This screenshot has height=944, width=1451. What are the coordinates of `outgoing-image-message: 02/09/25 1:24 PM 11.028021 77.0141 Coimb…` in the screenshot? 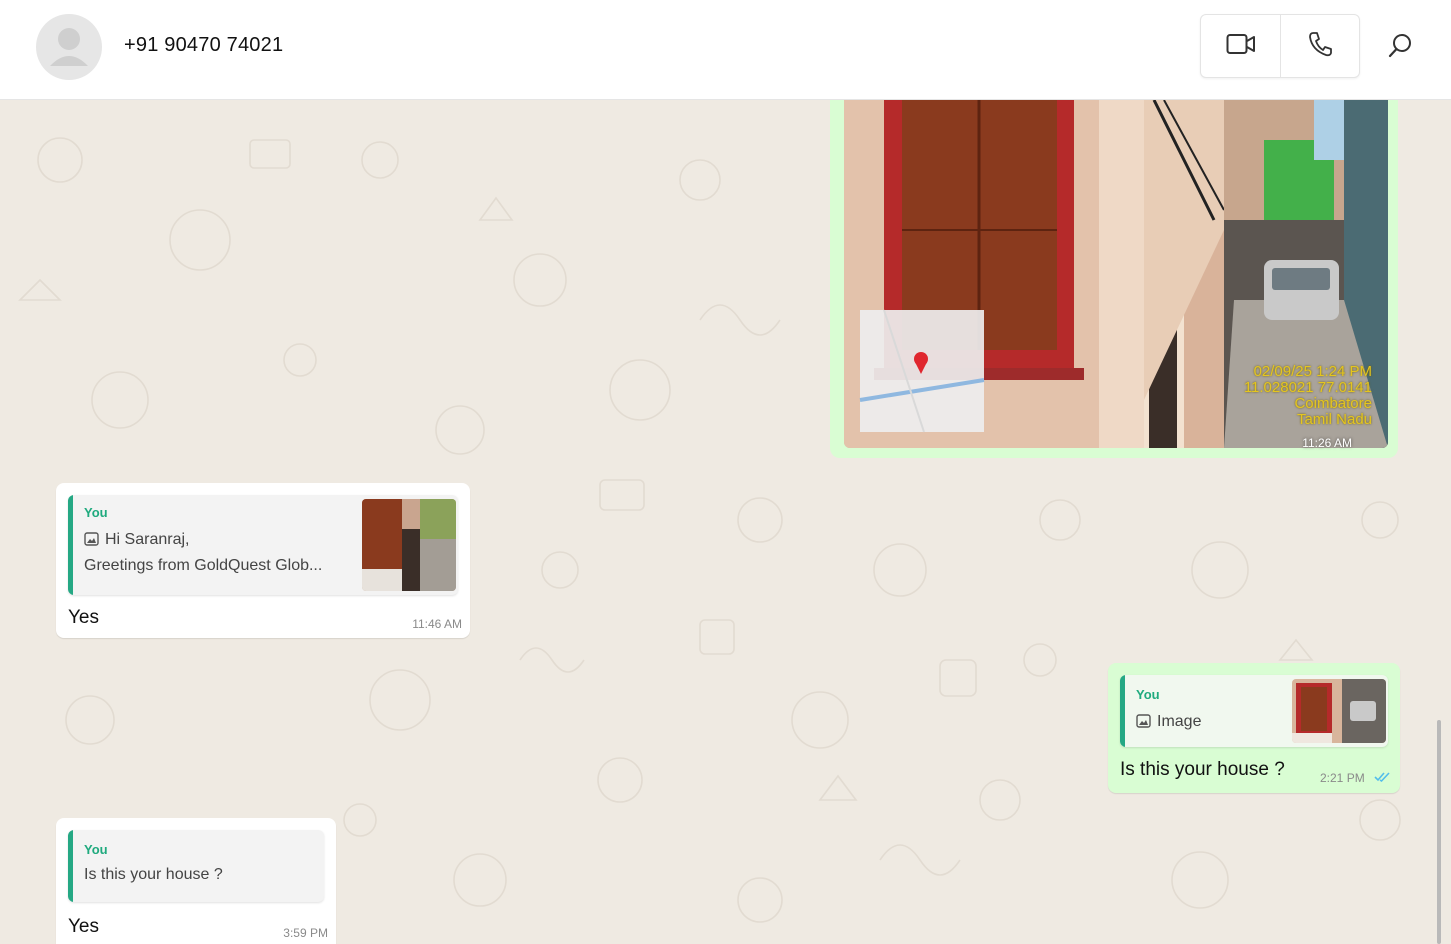 It's located at (1114, 279).